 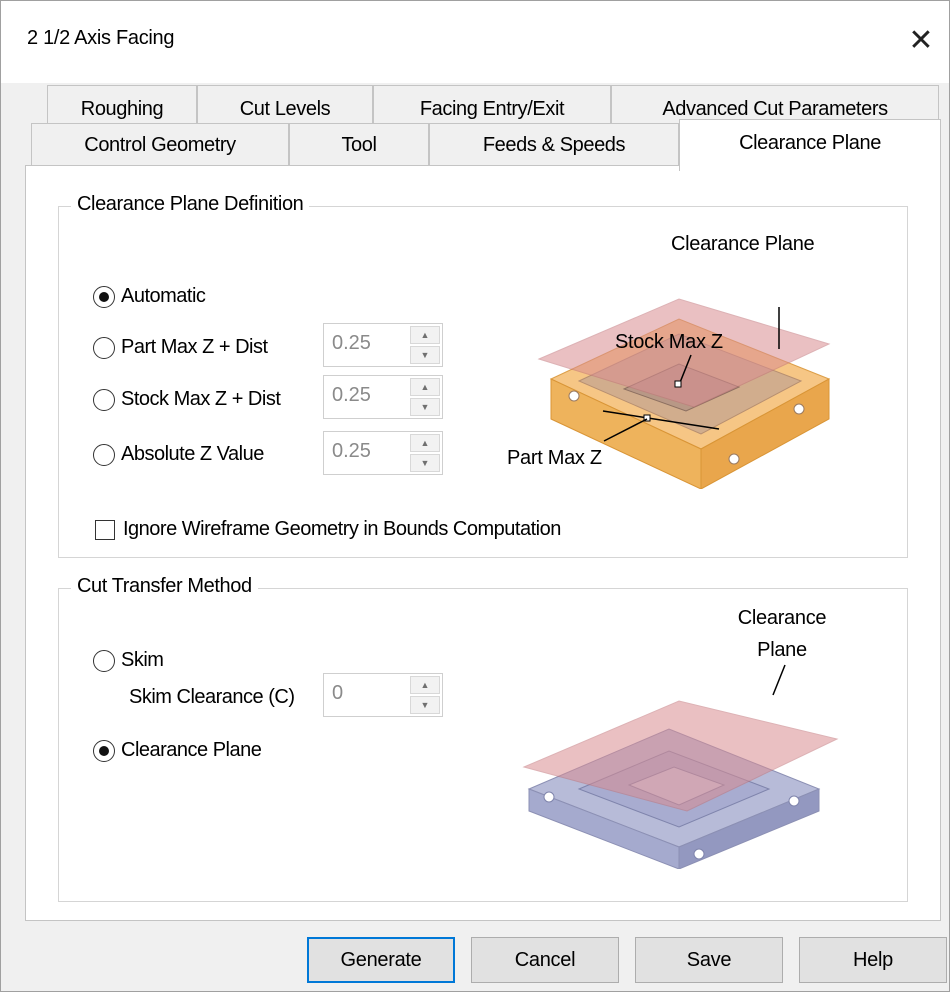 What do you see at coordinates (164, 586) in the screenshot?
I see `group-title: Cut Transfer Method` at bounding box center [164, 586].